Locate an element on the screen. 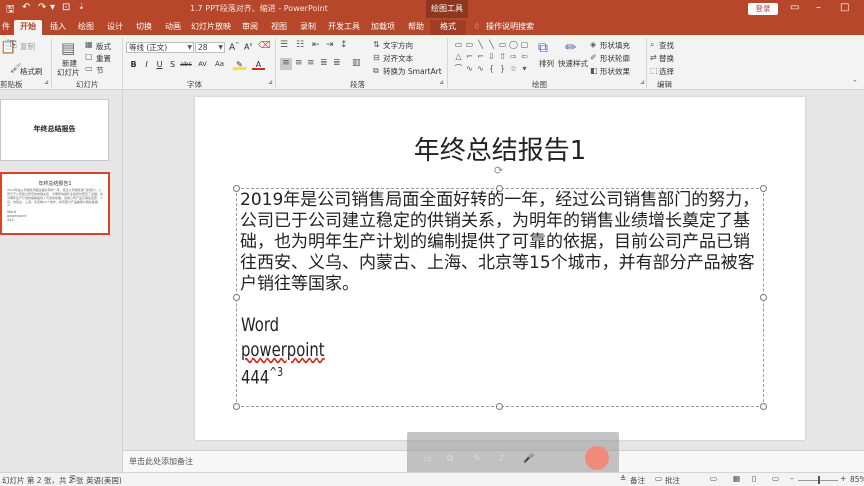  tab-home: 开始 is located at coordinates (28, 27).